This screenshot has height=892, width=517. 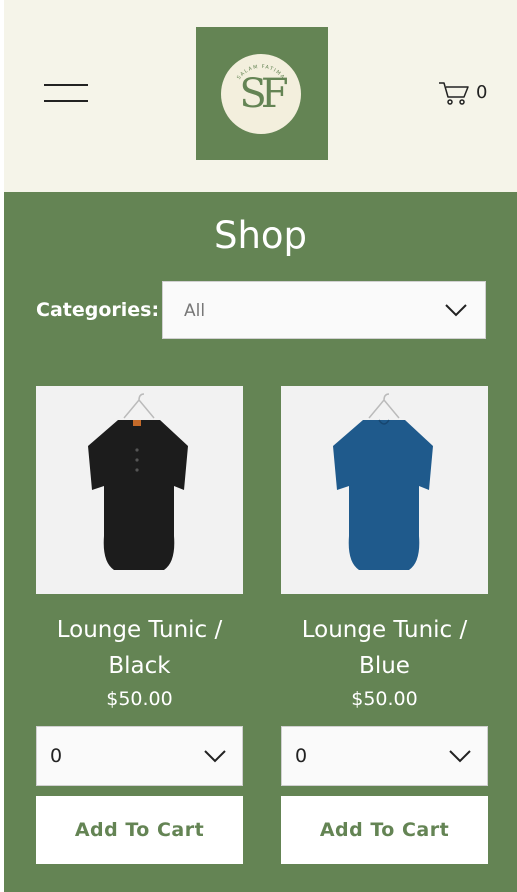 I want to click on logo-monogram: SF, so click(x=263, y=94).